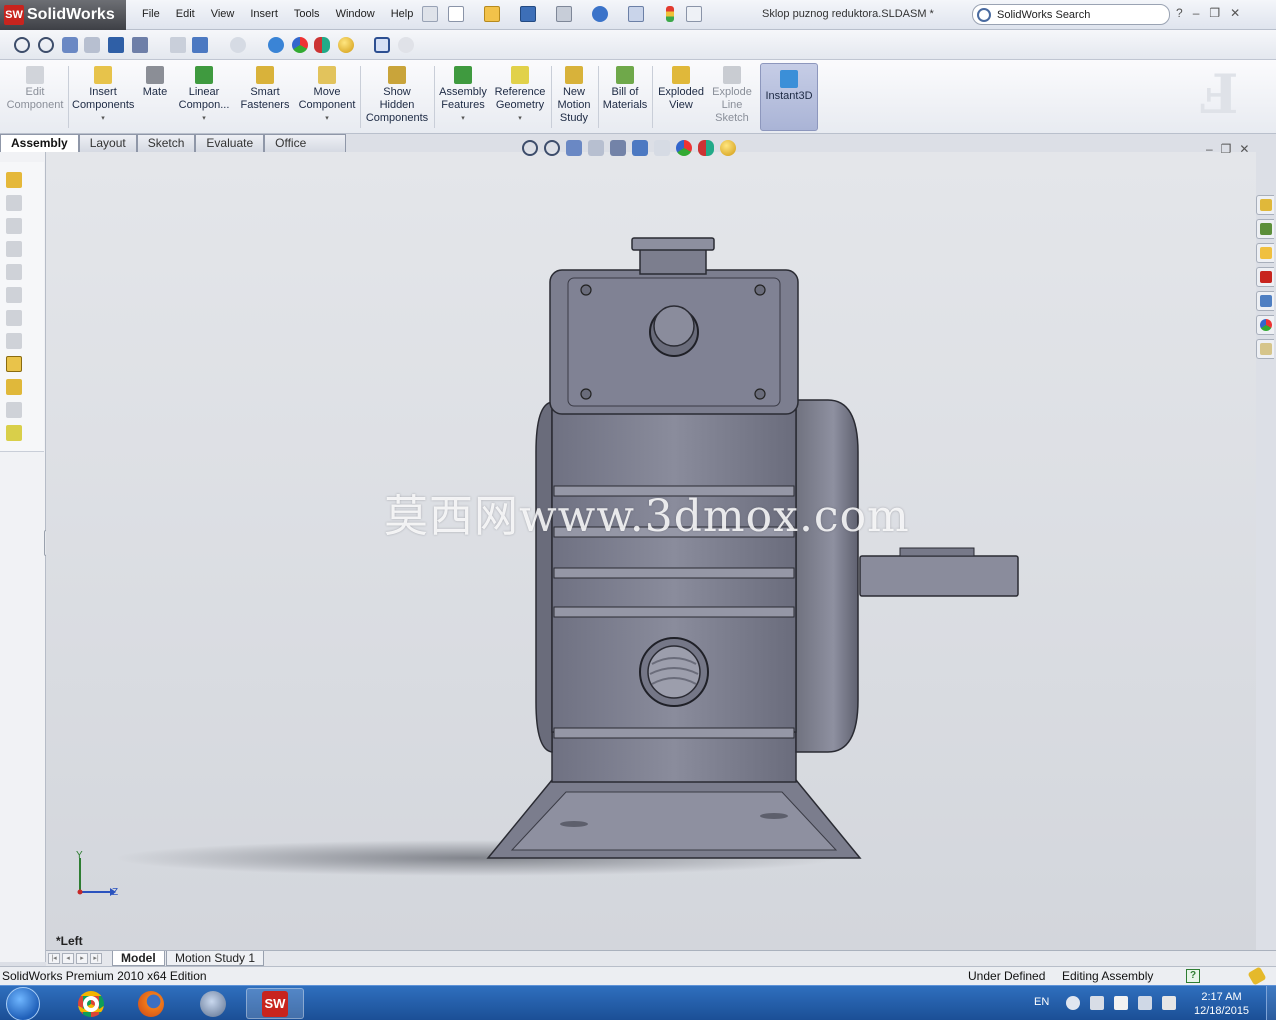 This screenshot has width=1276, height=1020. Describe the element at coordinates (1265, 253) in the screenshot. I see `file-explorer-tab` at that location.